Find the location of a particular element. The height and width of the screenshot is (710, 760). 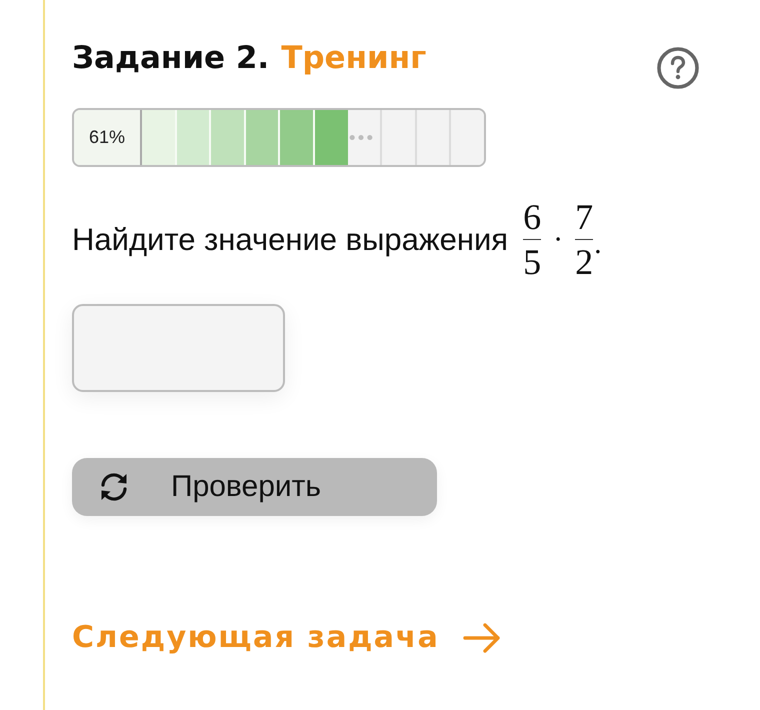

progress-percent: 61% is located at coordinates (108, 137).